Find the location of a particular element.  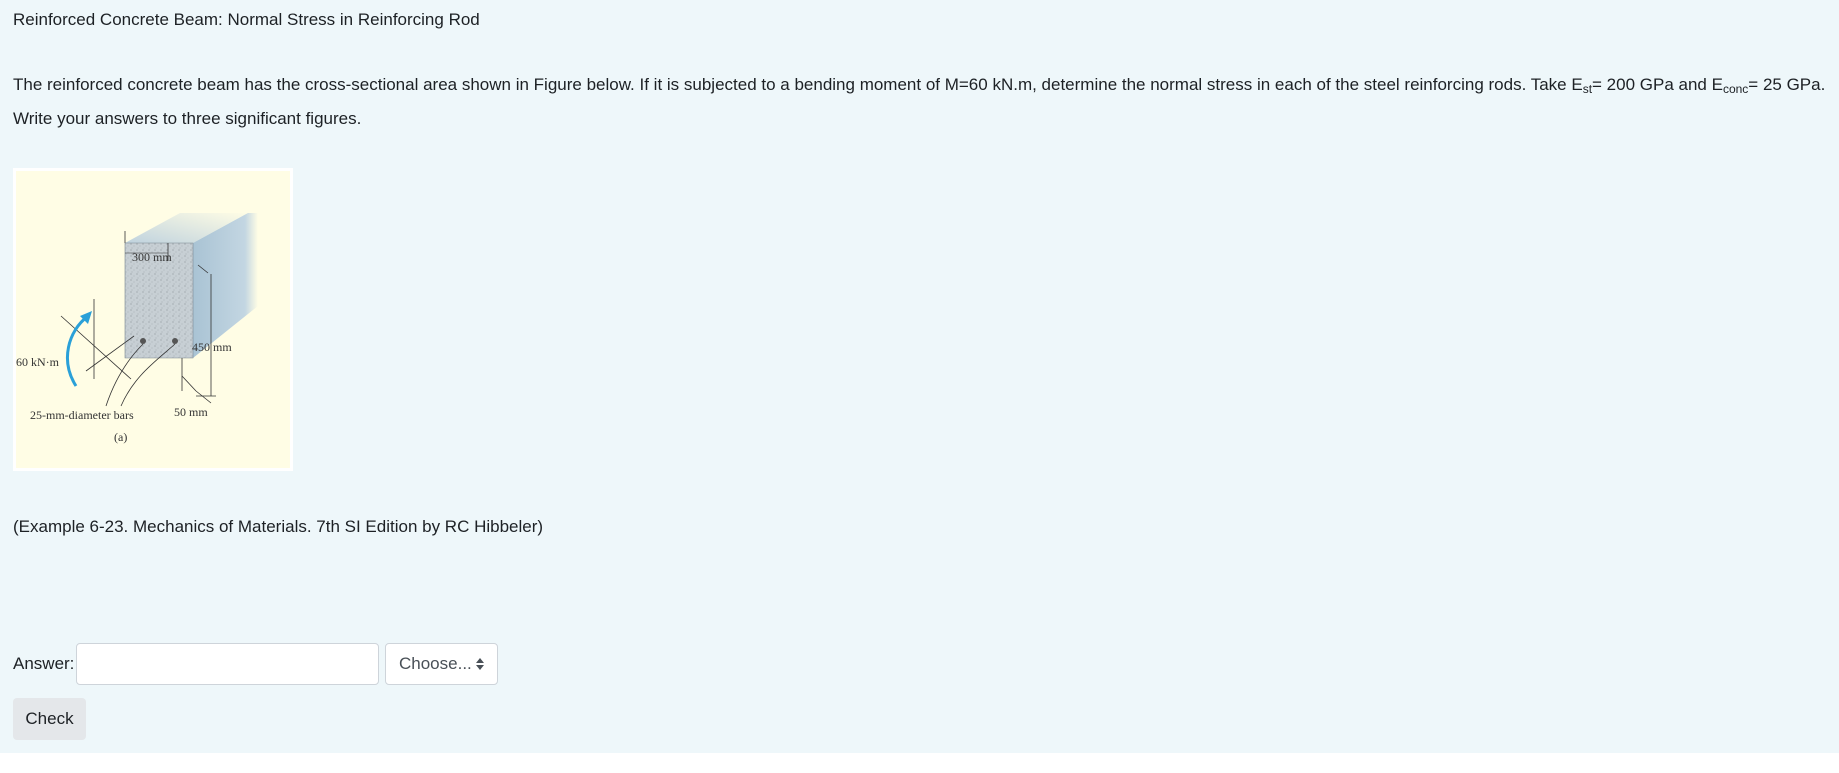

moment-arrow is located at coordinates (77, 350).